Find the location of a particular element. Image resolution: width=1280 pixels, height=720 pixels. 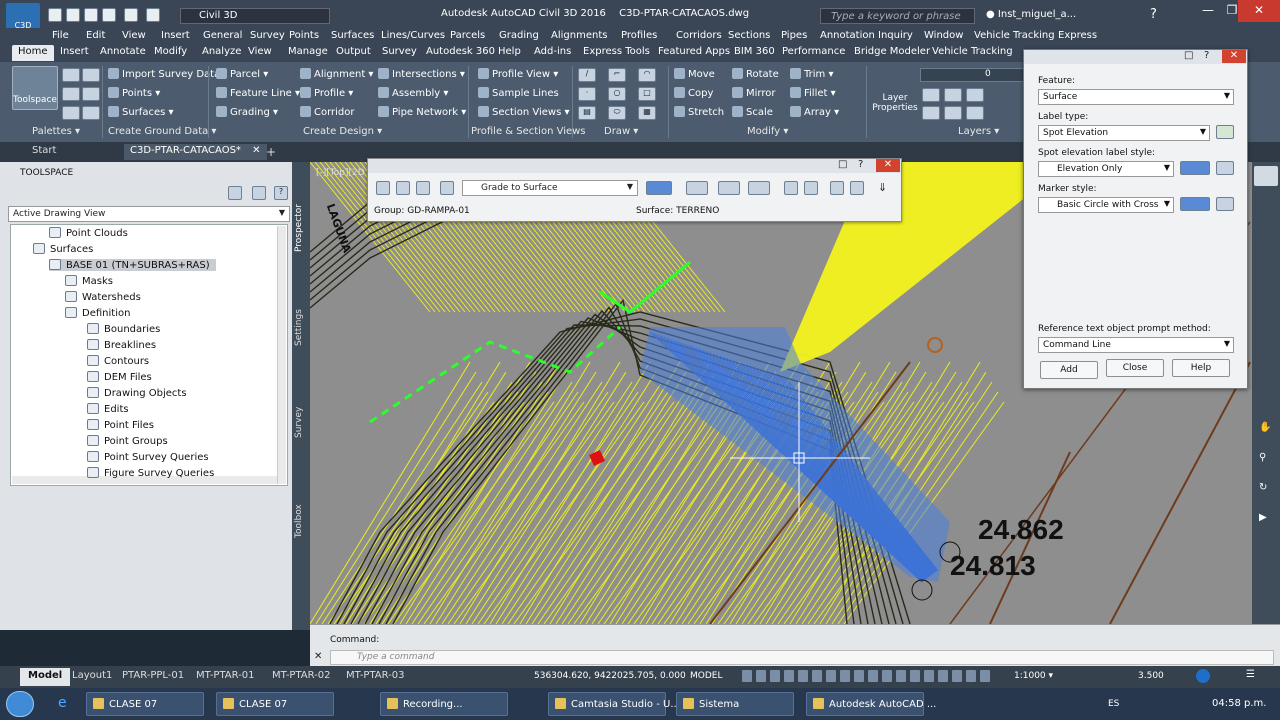

menu-file: File is located at coordinates (60, 35).